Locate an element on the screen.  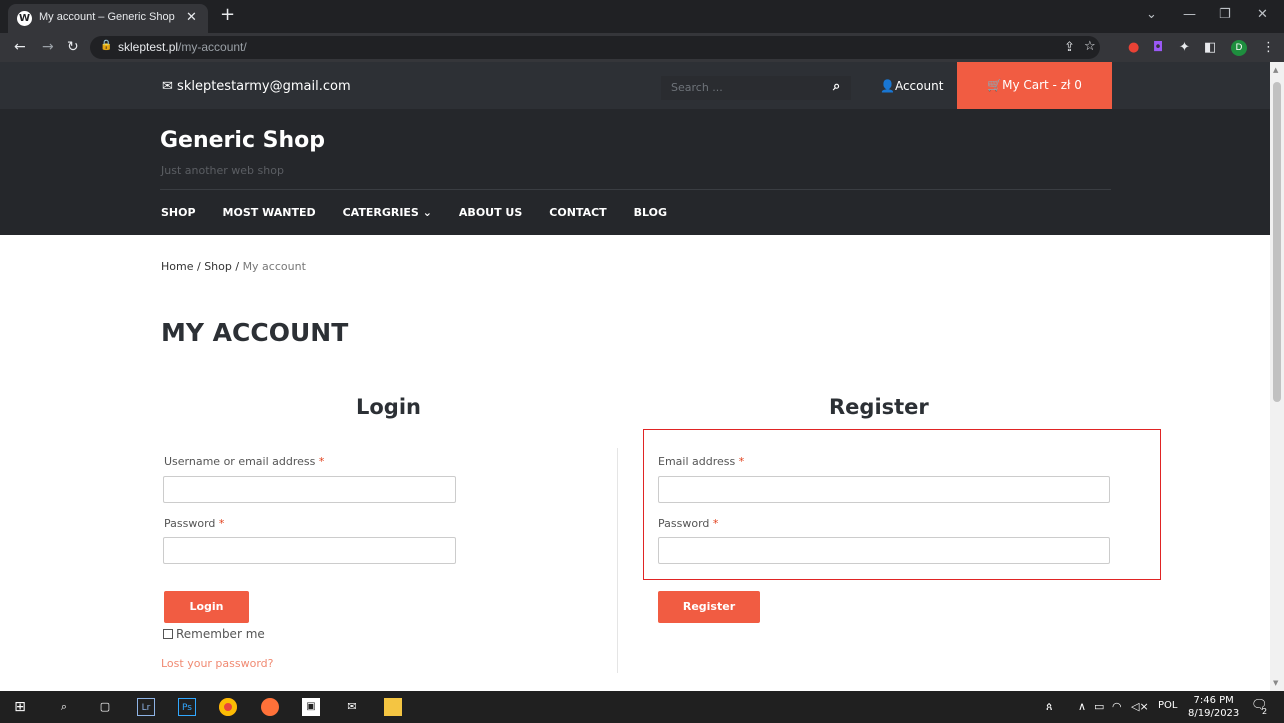
close-window-icon: ✕ is located at coordinates (1262, 14).